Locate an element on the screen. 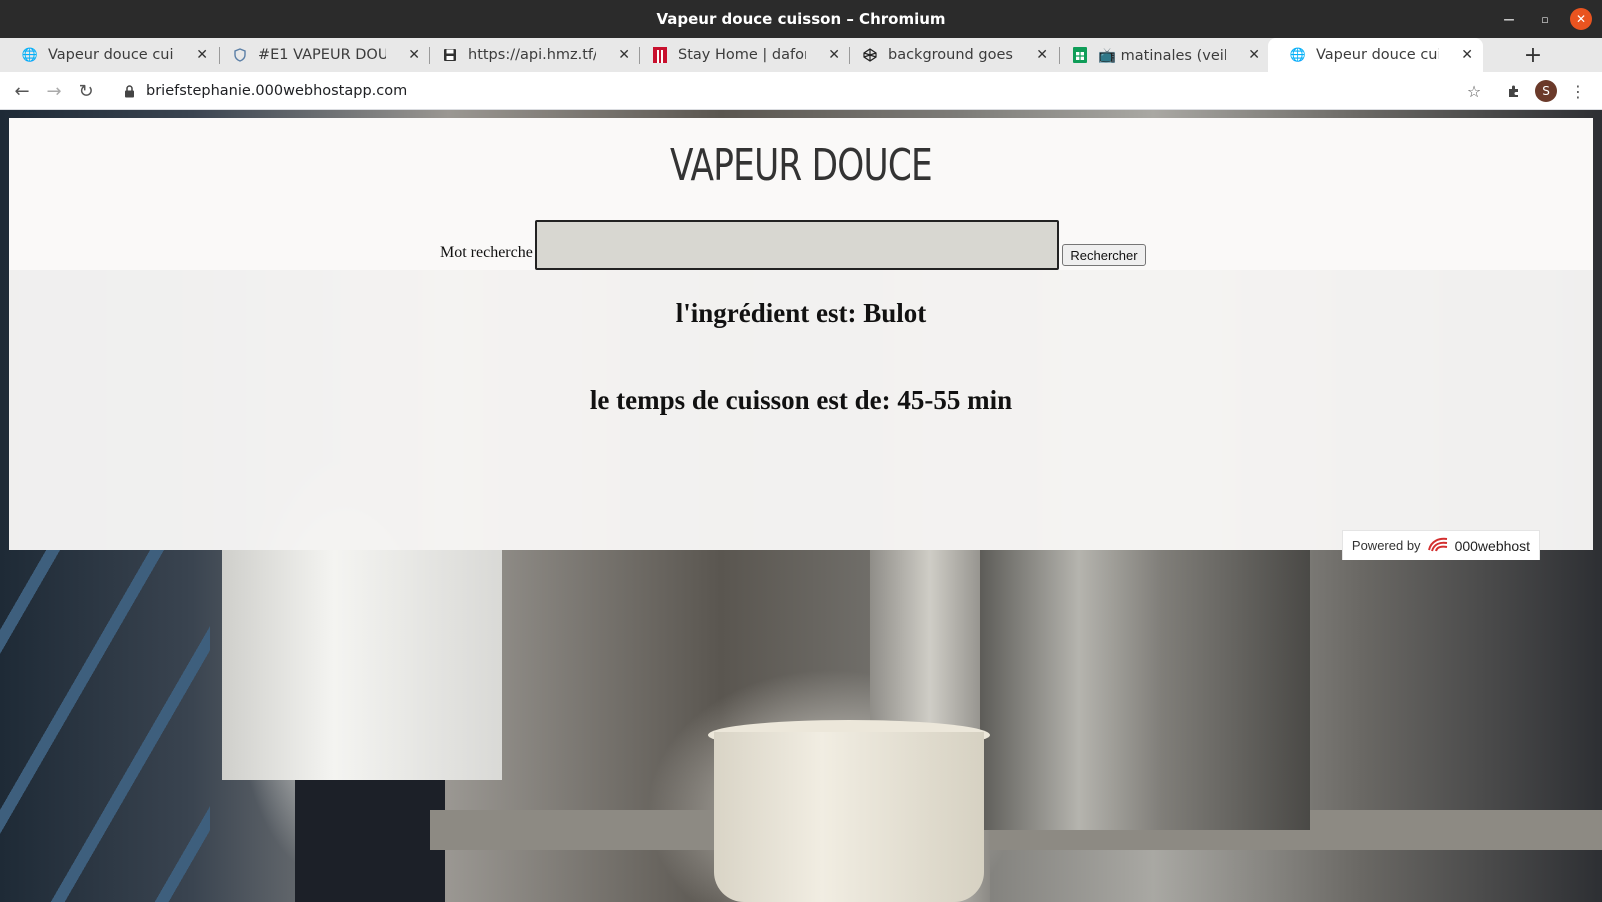  host-logo-icon is located at coordinates (1438, 545).